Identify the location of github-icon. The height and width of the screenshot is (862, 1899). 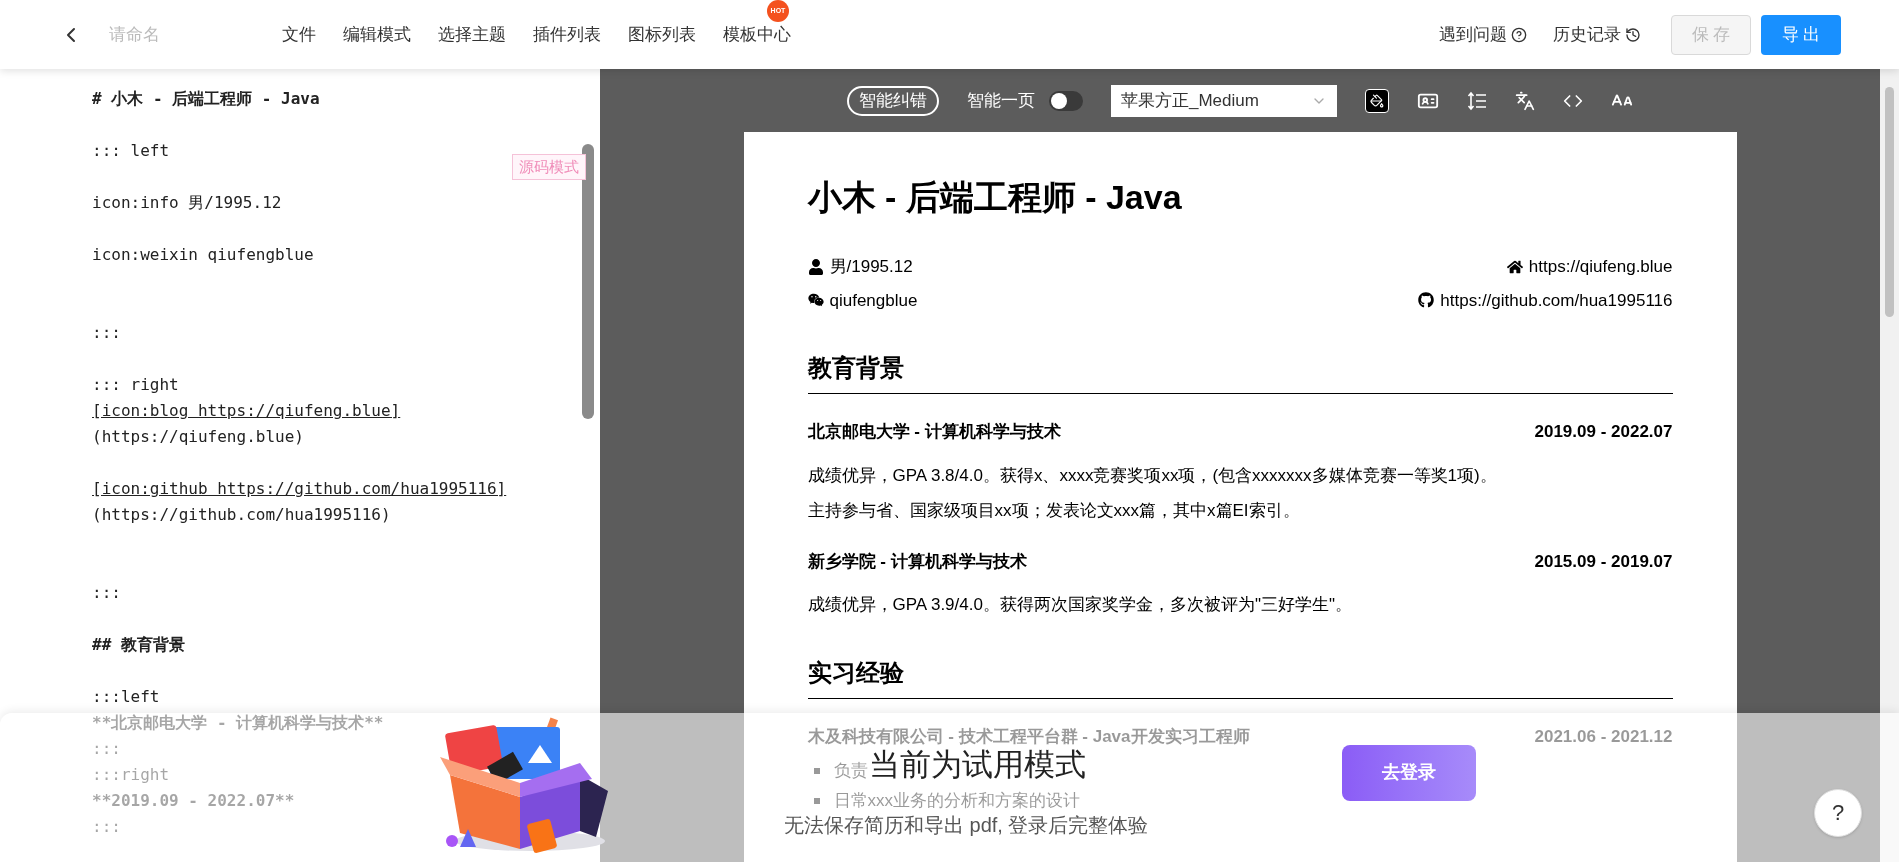
(1426, 300).